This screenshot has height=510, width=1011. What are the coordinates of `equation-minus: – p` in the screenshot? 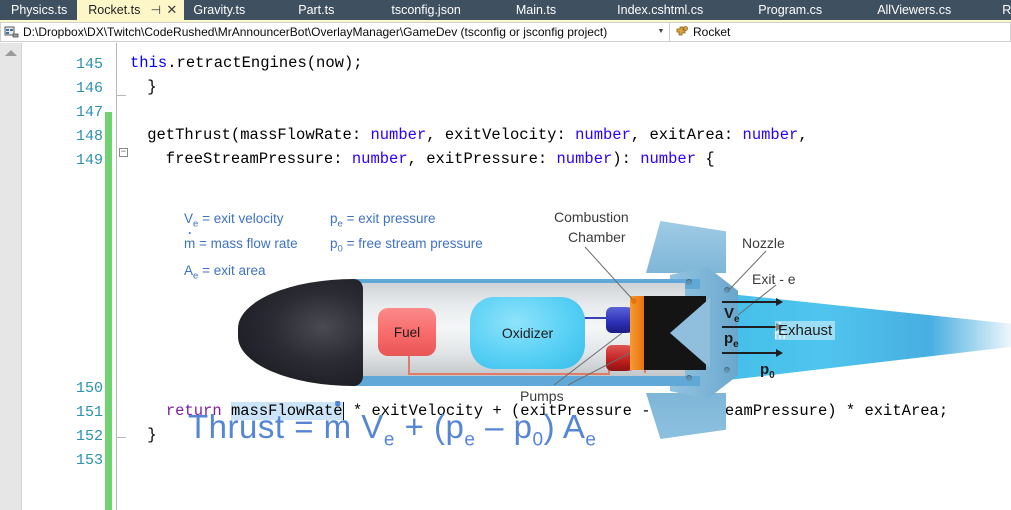 It's located at (504, 426).